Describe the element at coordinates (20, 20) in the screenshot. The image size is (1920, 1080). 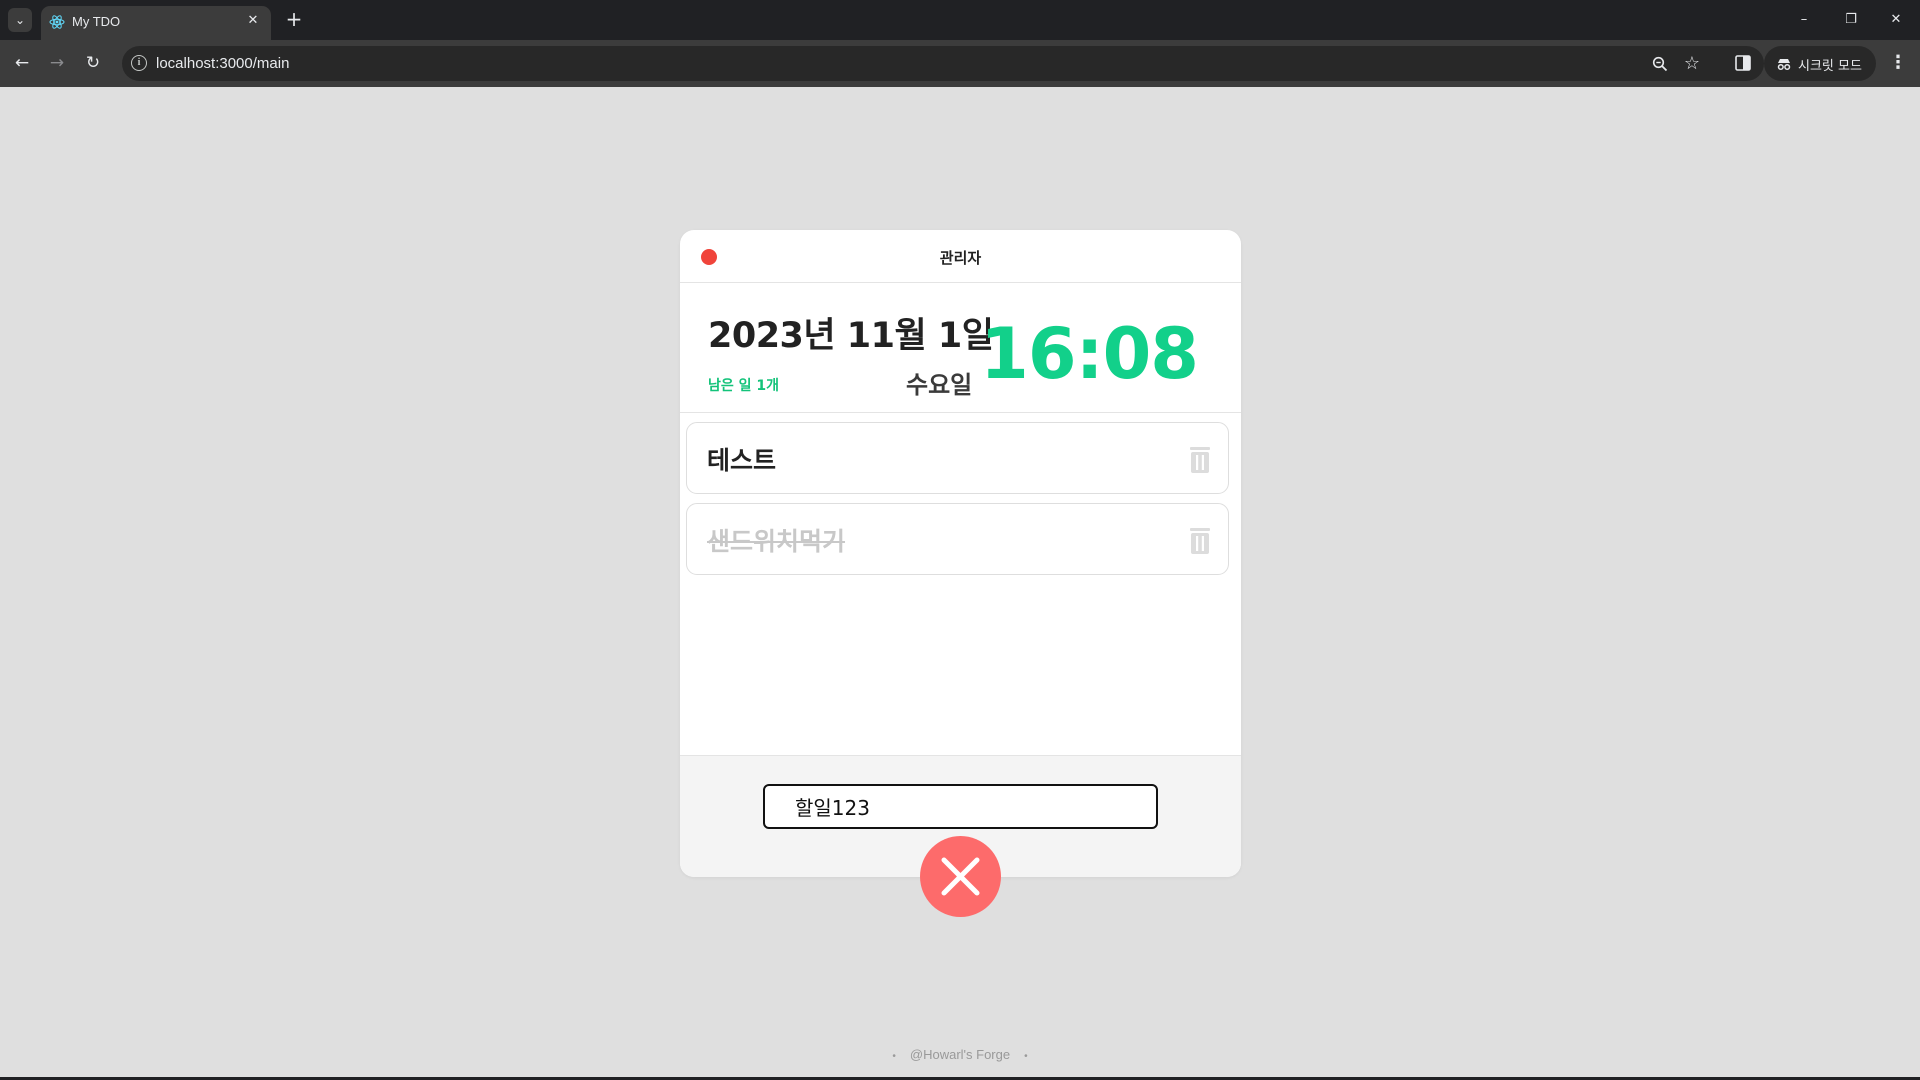
I see `tab-search-button: ⌄` at that location.